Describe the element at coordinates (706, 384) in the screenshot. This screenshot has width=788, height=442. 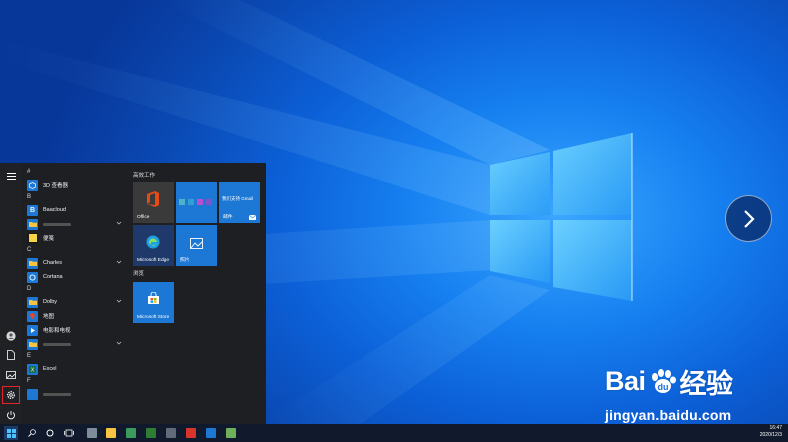
I see `watermark-brand-chinese: 经验` at that location.